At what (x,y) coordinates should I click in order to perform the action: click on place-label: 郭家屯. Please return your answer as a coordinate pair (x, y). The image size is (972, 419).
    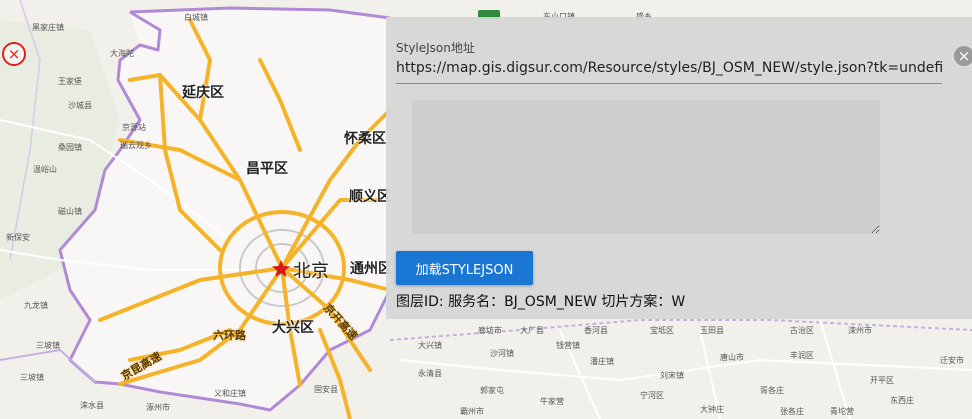
    Looking at the image, I should click on (492, 390).